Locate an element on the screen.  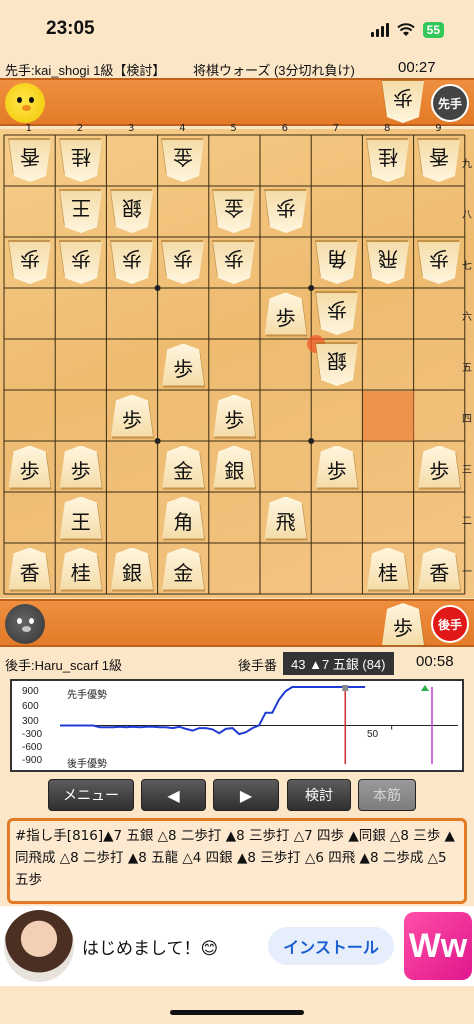
rank-label: 一 is located at coordinates (467, 572).